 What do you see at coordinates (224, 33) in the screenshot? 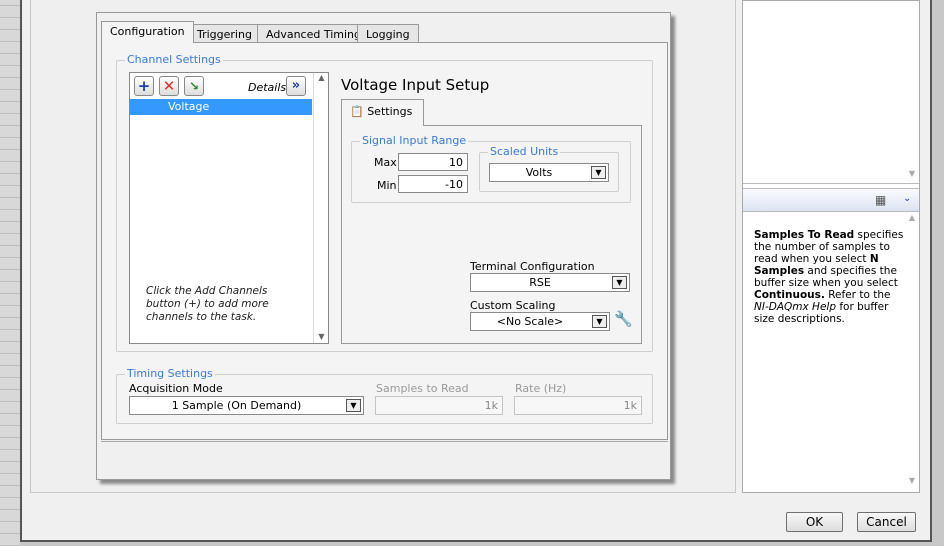
I see `tab-triggering: Triggering` at bounding box center [224, 33].